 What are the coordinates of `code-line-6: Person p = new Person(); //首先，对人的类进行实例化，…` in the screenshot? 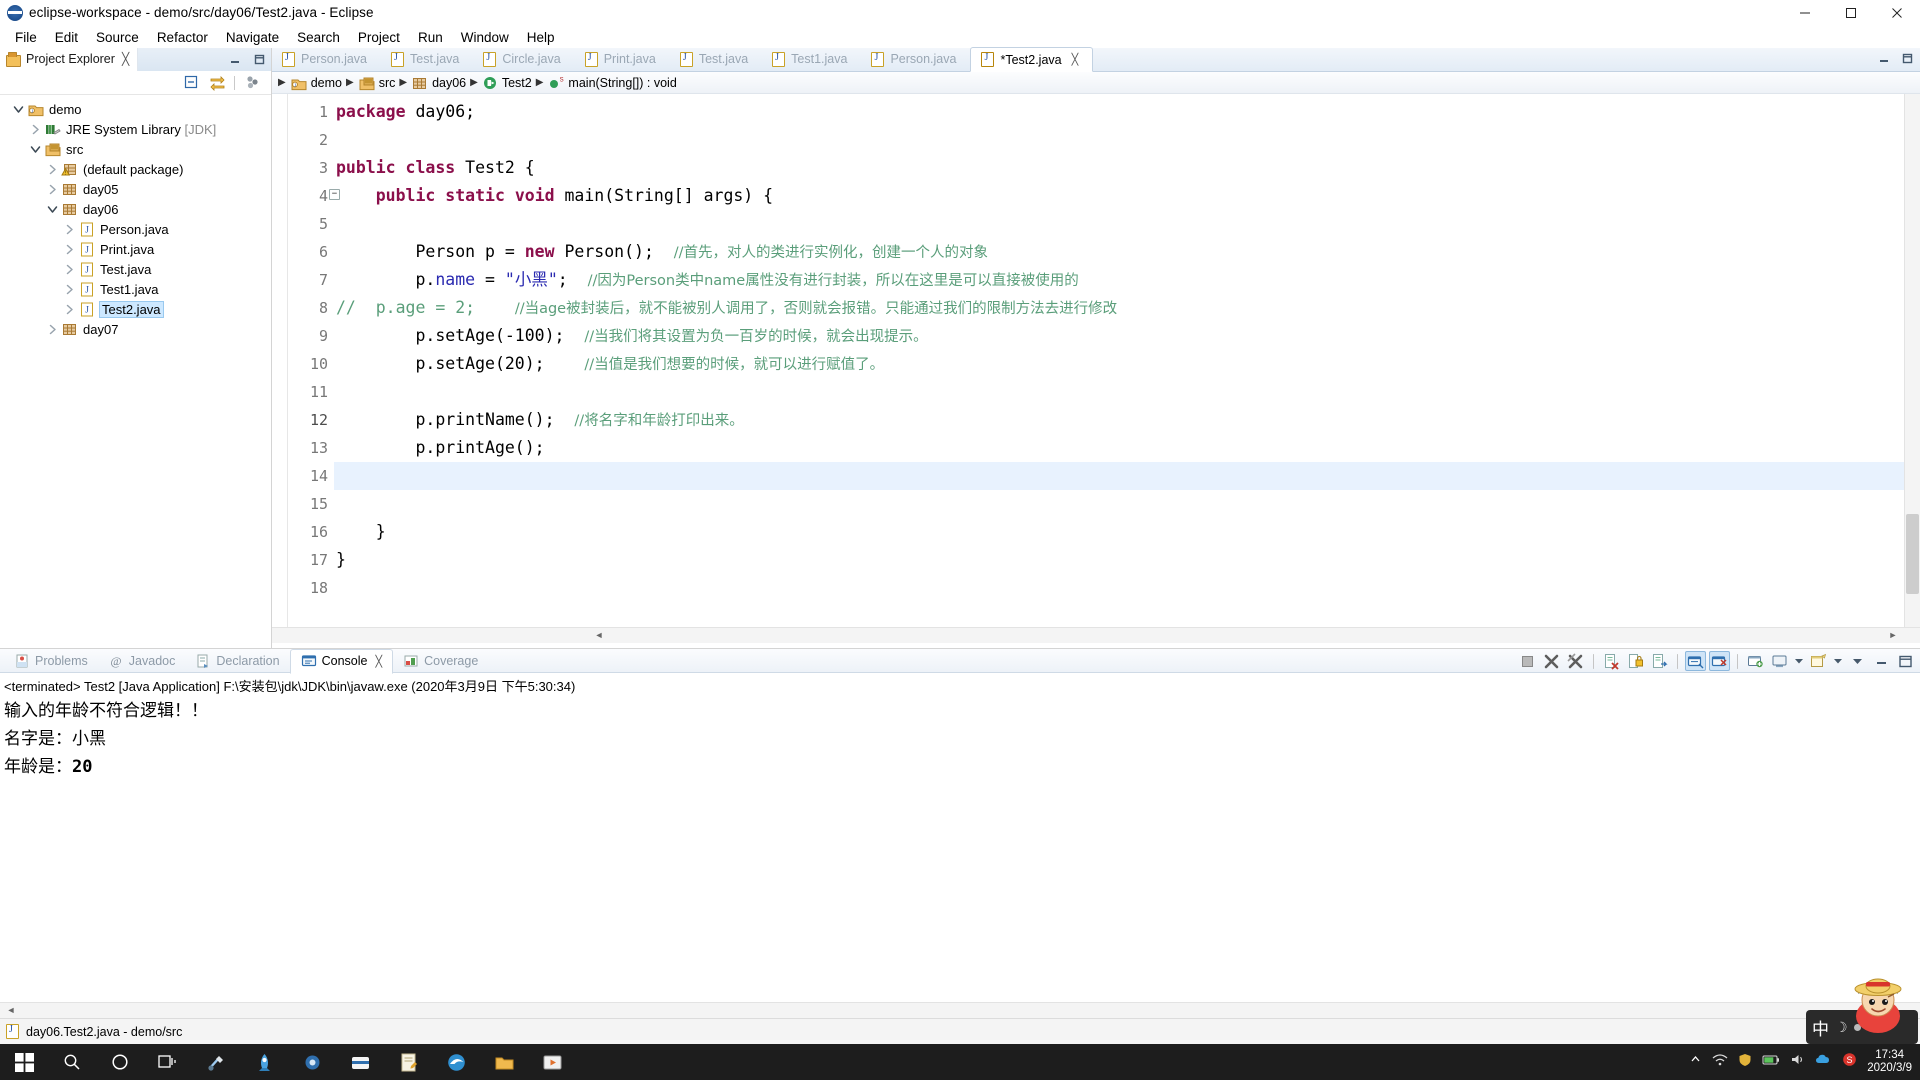 It's located at (1127, 252).